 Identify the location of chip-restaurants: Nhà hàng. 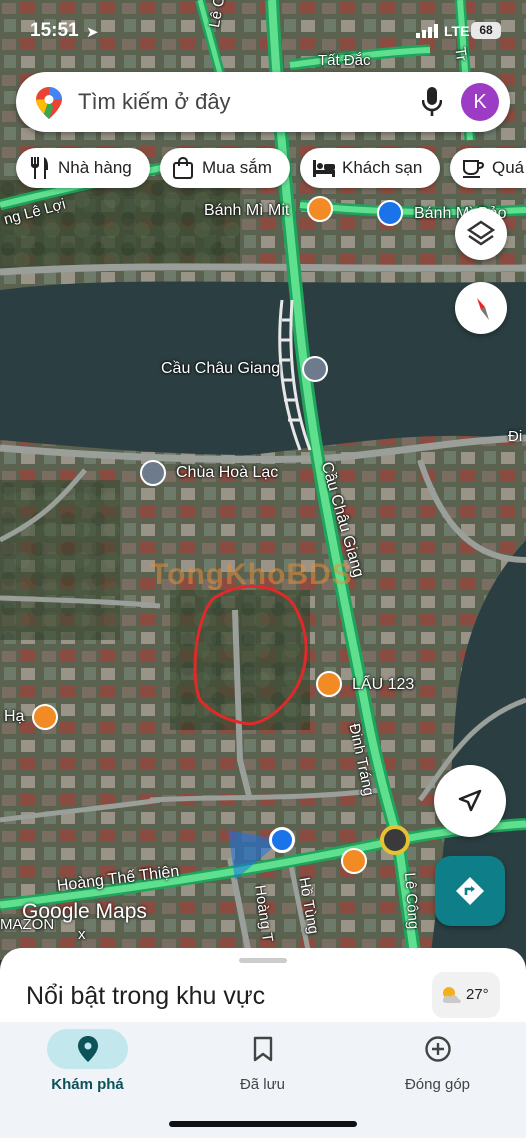
(83, 168).